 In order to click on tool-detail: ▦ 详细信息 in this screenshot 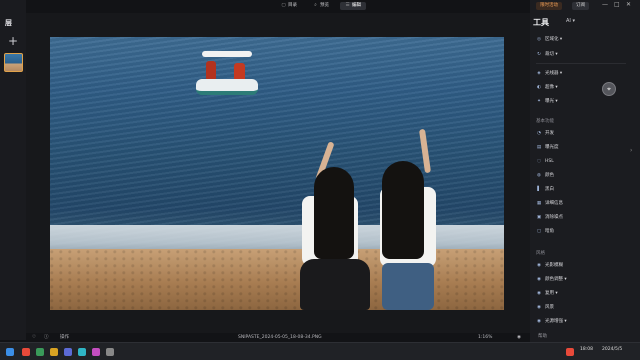, I will do `click(549, 204)`.